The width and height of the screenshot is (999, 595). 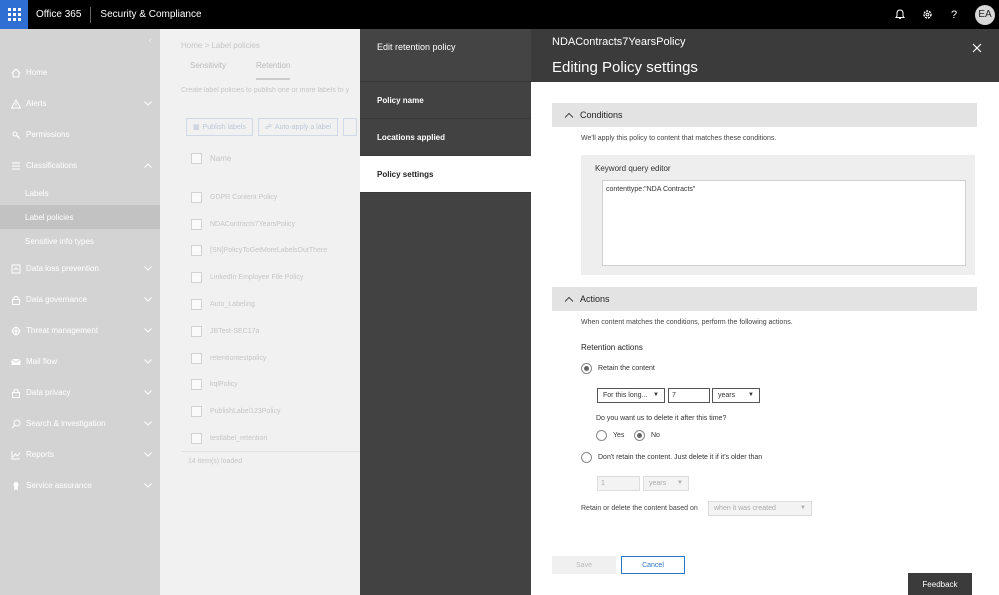 What do you see at coordinates (15, 268) in the screenshot?
I see `dlp-icon` at bounding box center [15, 268].